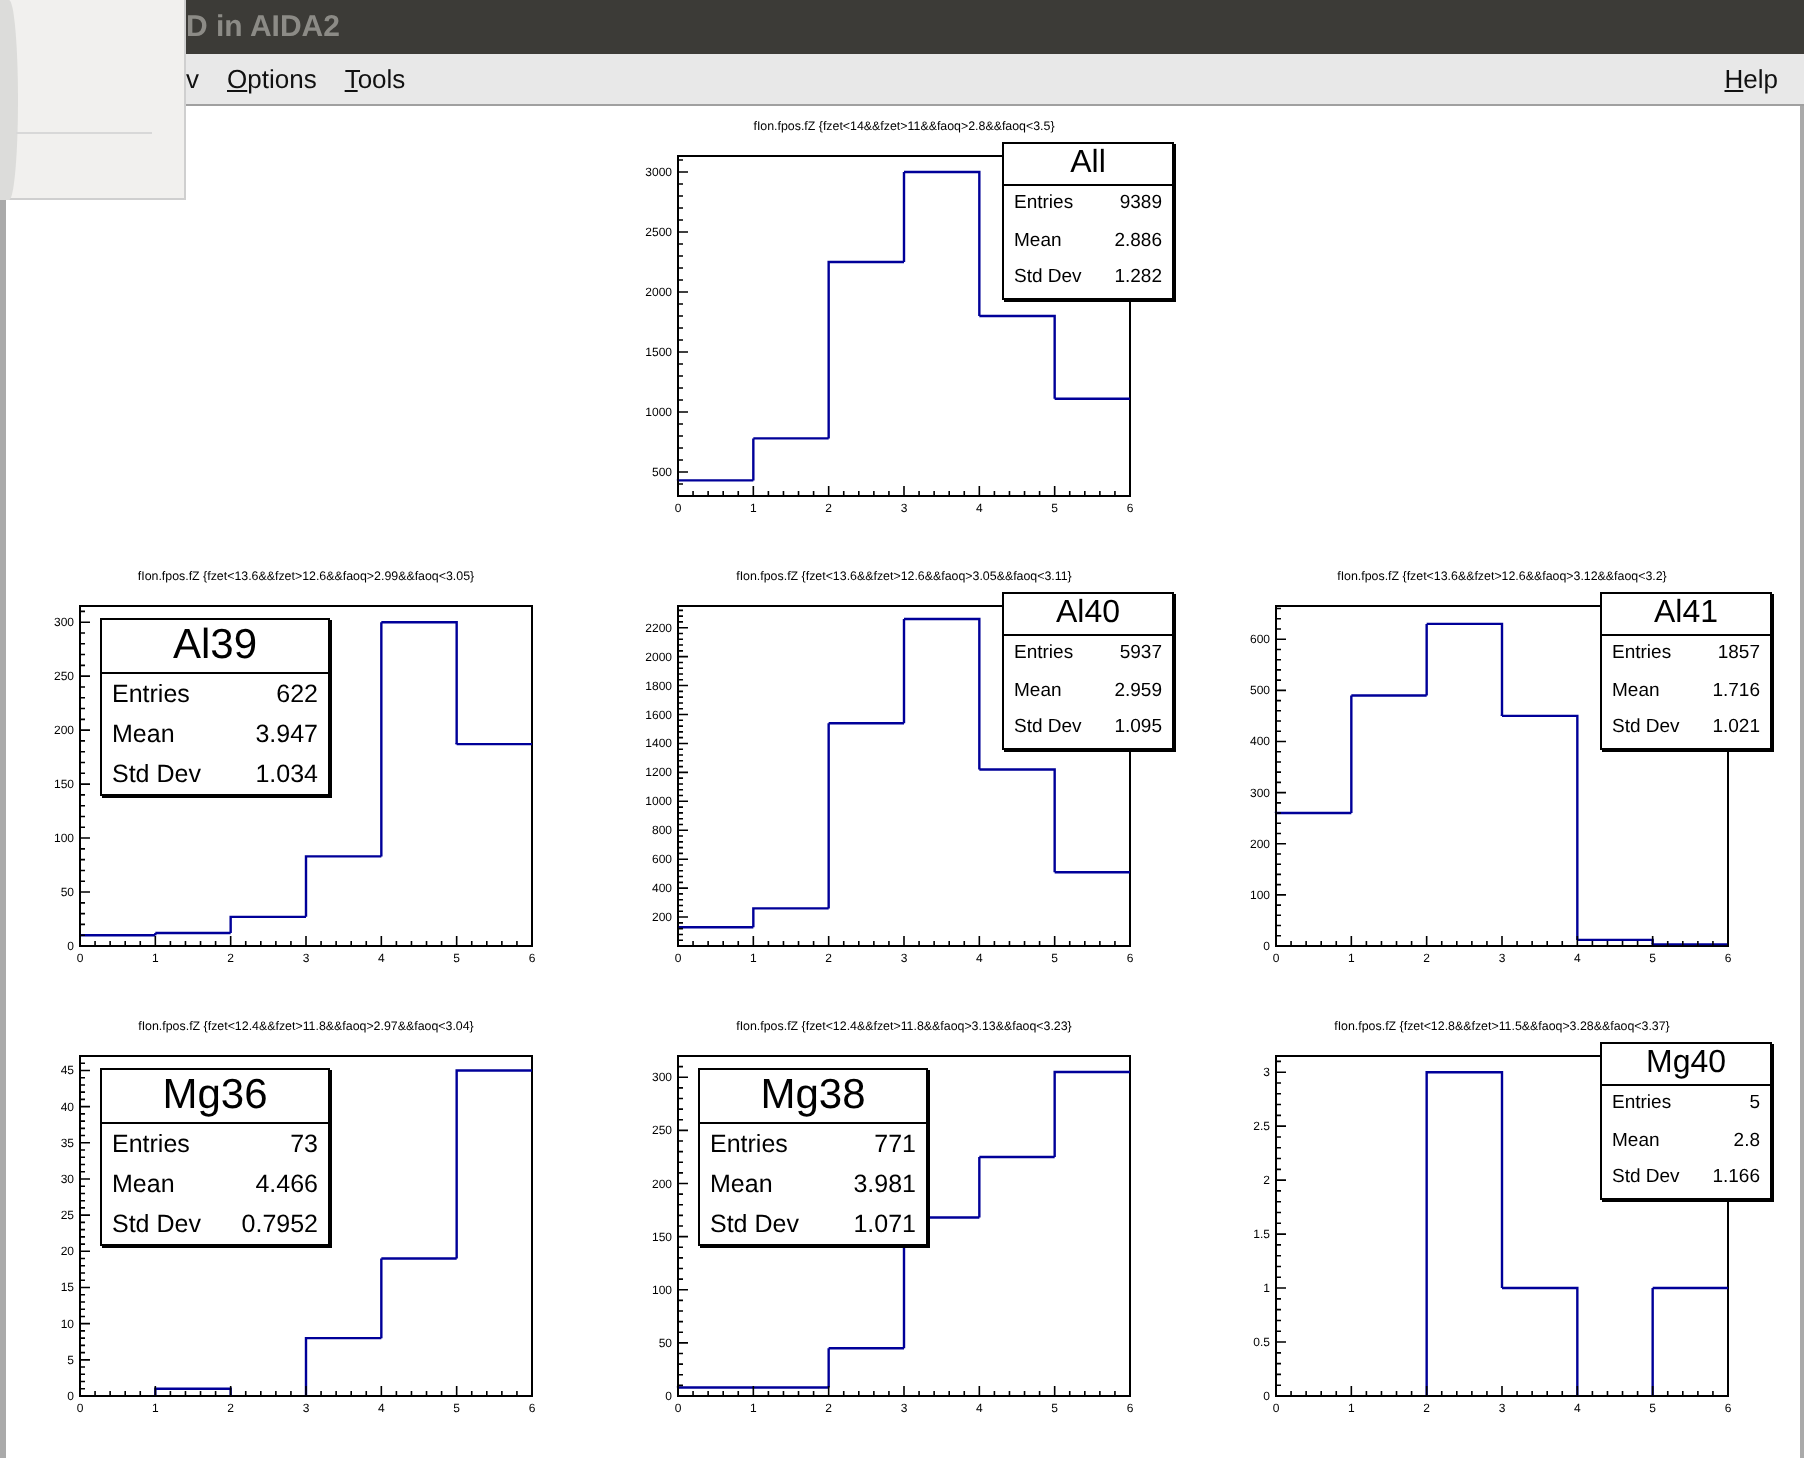 This screenshot has height=1458, width=1804. I want to click on stat-value: 1.166, so click(1736, 1178).